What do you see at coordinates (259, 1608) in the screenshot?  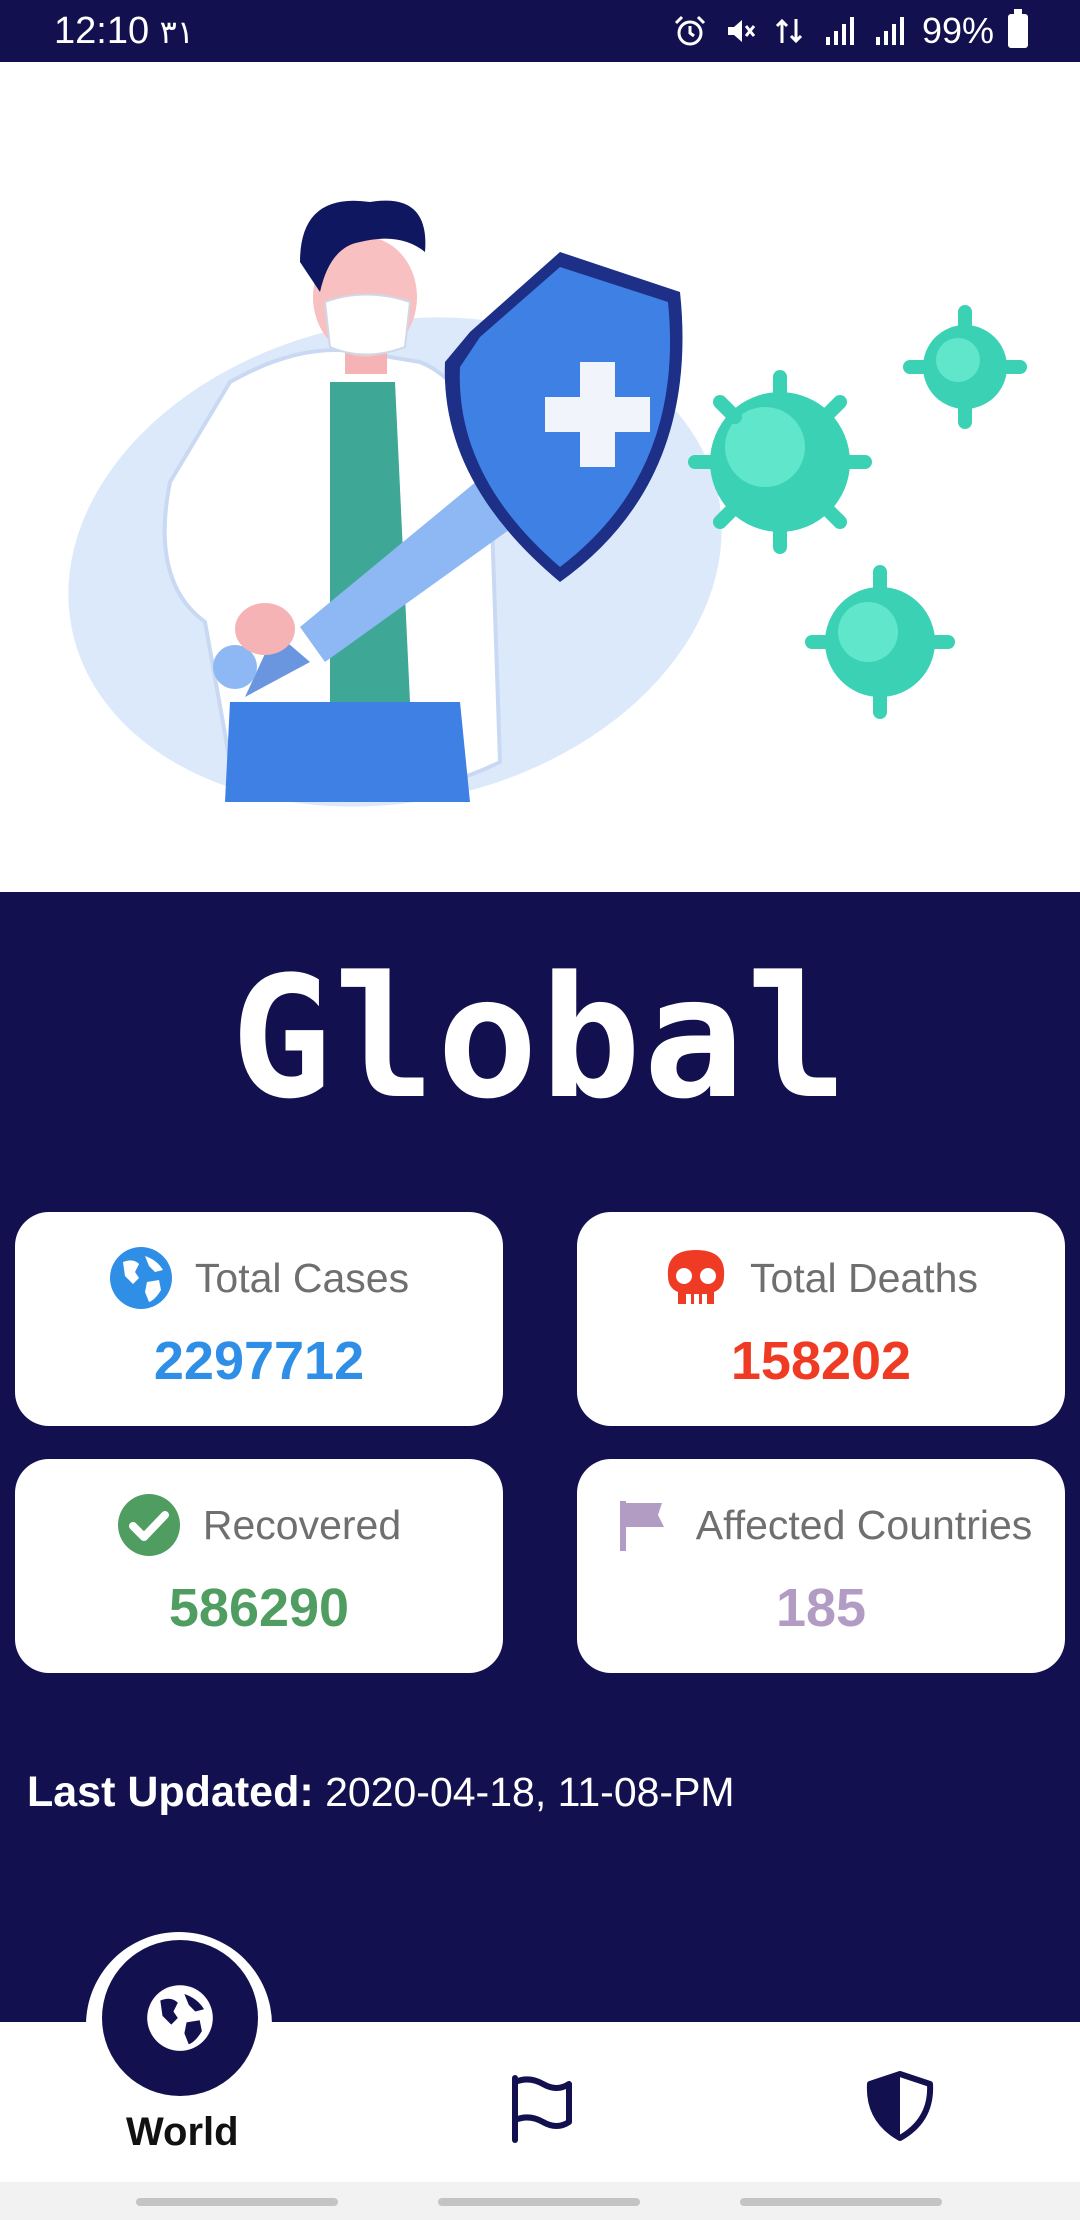 I see `recovered-value: 586290` at bounding box center [259, 1608].